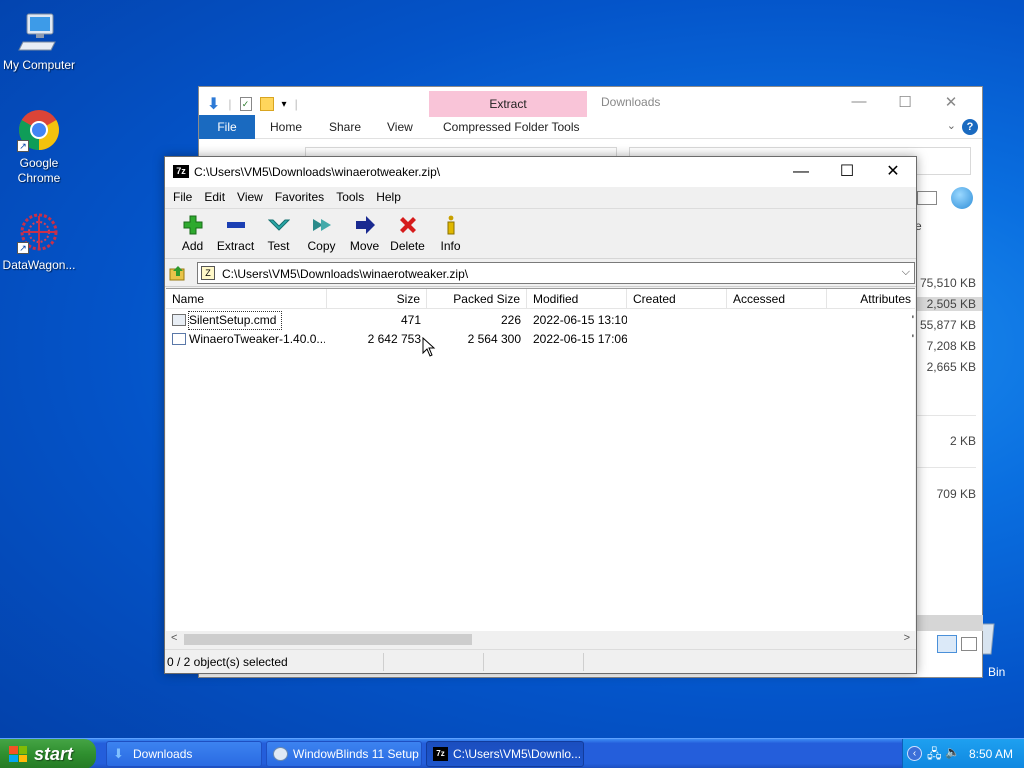  Describe the element at coordinates (914, 753) in the screenshot. I see `show-hidden-icons-button: ‹` at that location.